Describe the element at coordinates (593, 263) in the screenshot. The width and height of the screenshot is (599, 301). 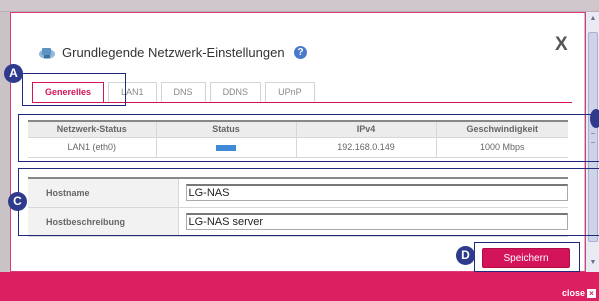
I see `scroll-down-icon: ▼` at that location.